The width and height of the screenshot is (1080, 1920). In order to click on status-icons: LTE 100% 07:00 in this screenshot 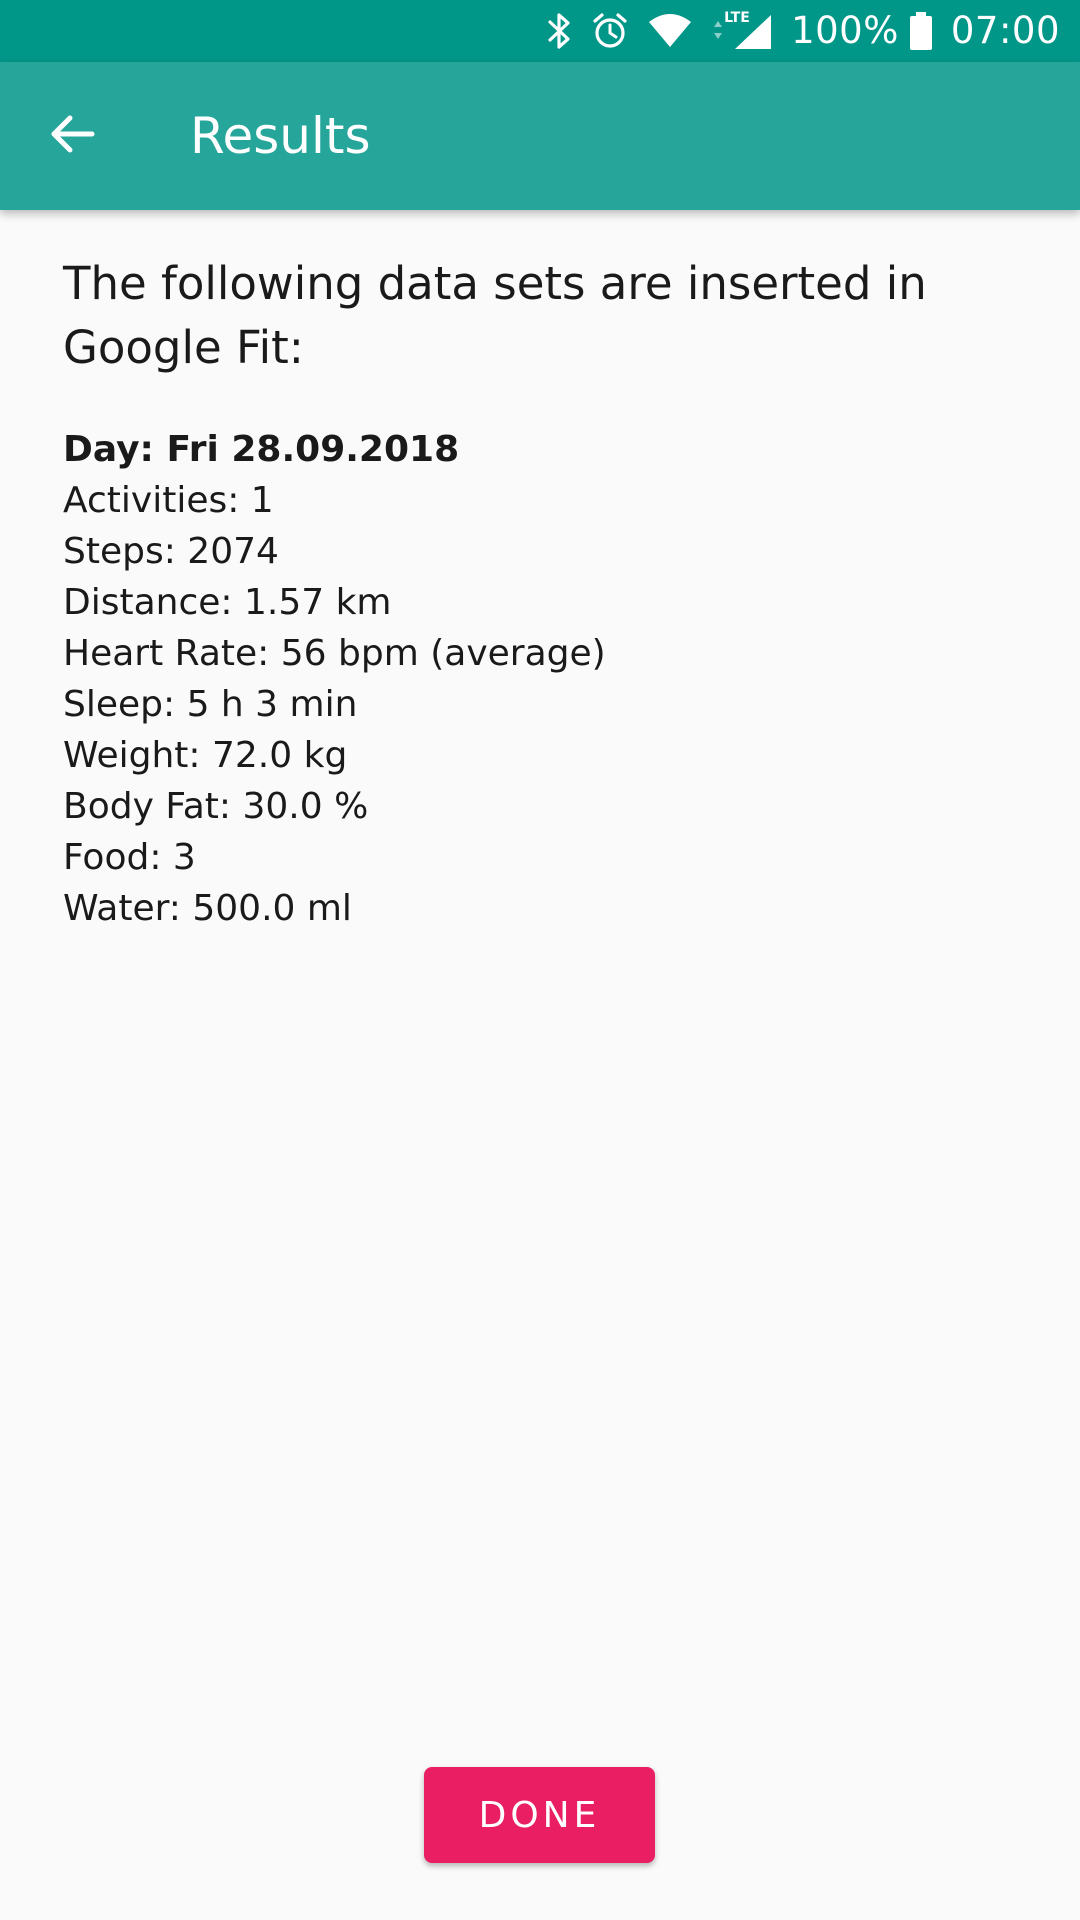, I will do `click(803, 31)`.